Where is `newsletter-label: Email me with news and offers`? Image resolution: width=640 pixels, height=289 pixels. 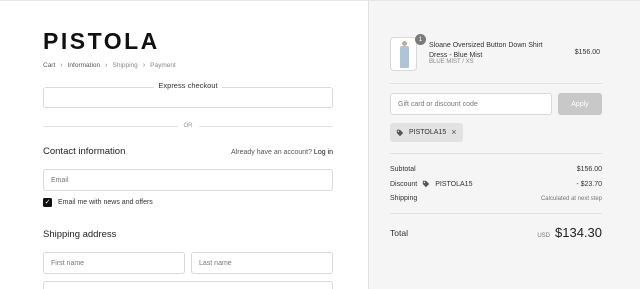
newsletter-label: Email me with news and offers is located at coordinates (105, 202).